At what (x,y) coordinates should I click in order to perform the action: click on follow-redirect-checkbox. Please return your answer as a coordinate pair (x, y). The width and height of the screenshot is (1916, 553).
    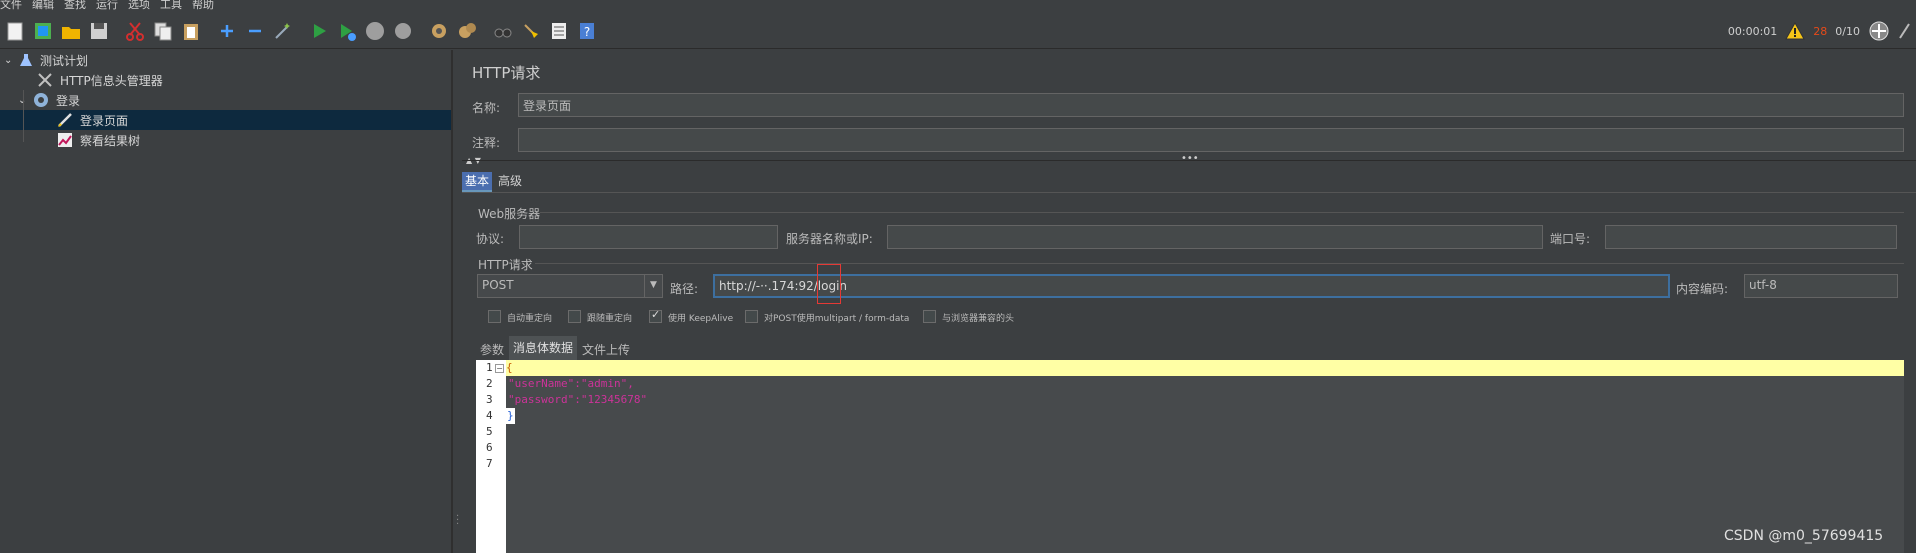
    Looking at the image, I should click on (574, 316).